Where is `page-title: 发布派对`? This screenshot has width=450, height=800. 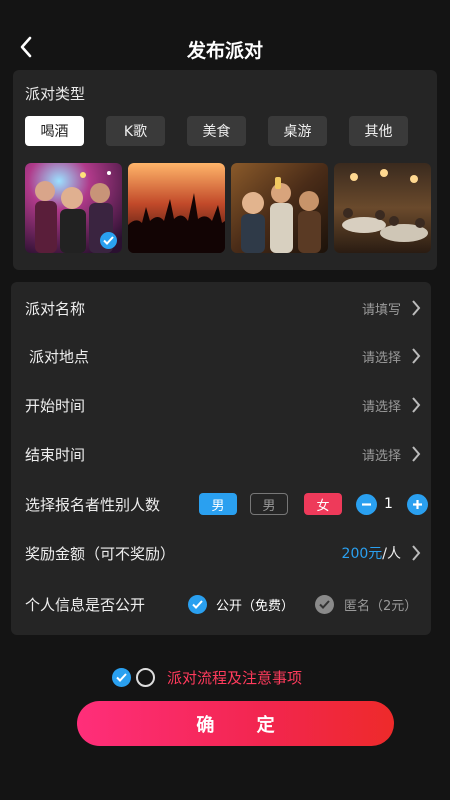
page-title: 发布派对 is located at coordinates (224, 51).